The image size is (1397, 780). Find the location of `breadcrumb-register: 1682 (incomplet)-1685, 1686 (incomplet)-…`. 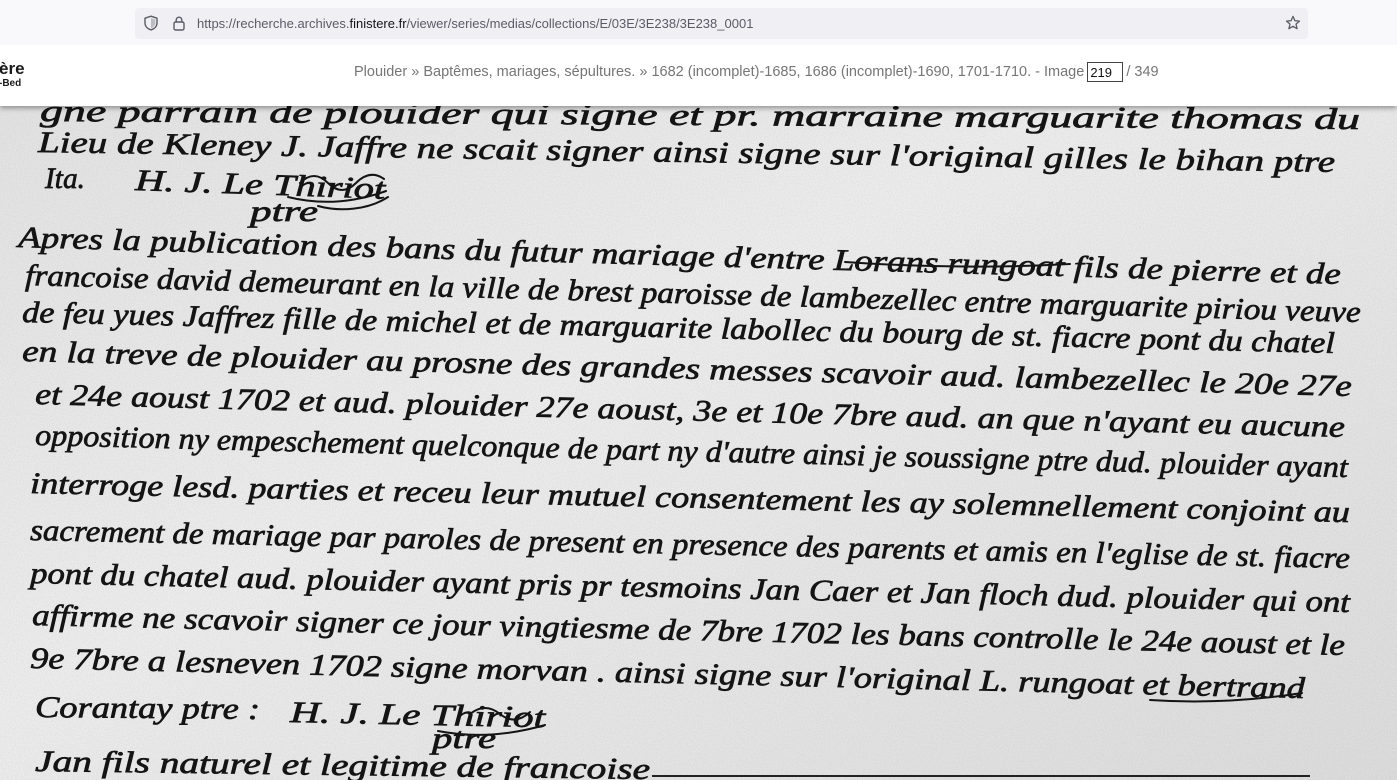

breadcrumb-register: 1682 (incomplet)-1685, 1686 (incomplet)-… is located at coordinates (841, 72).